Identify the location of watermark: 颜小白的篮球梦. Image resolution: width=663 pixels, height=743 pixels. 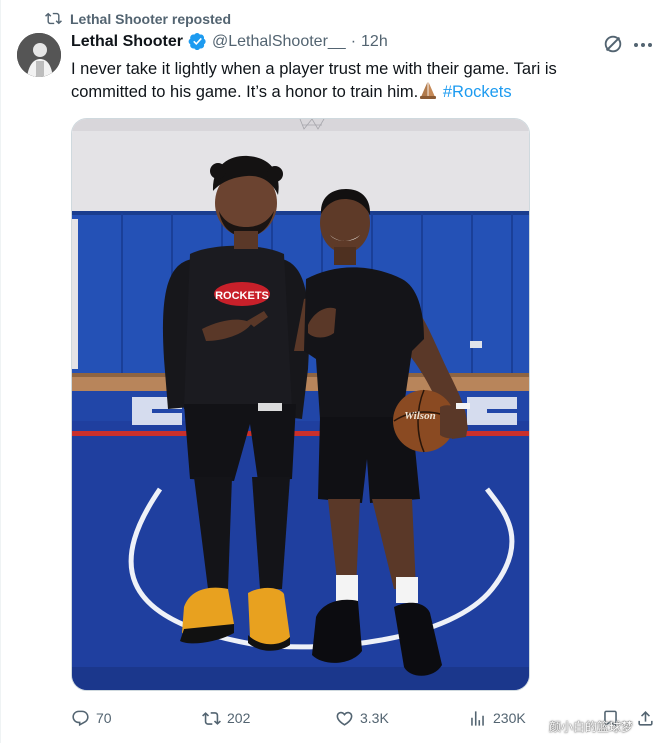
(591, 727).